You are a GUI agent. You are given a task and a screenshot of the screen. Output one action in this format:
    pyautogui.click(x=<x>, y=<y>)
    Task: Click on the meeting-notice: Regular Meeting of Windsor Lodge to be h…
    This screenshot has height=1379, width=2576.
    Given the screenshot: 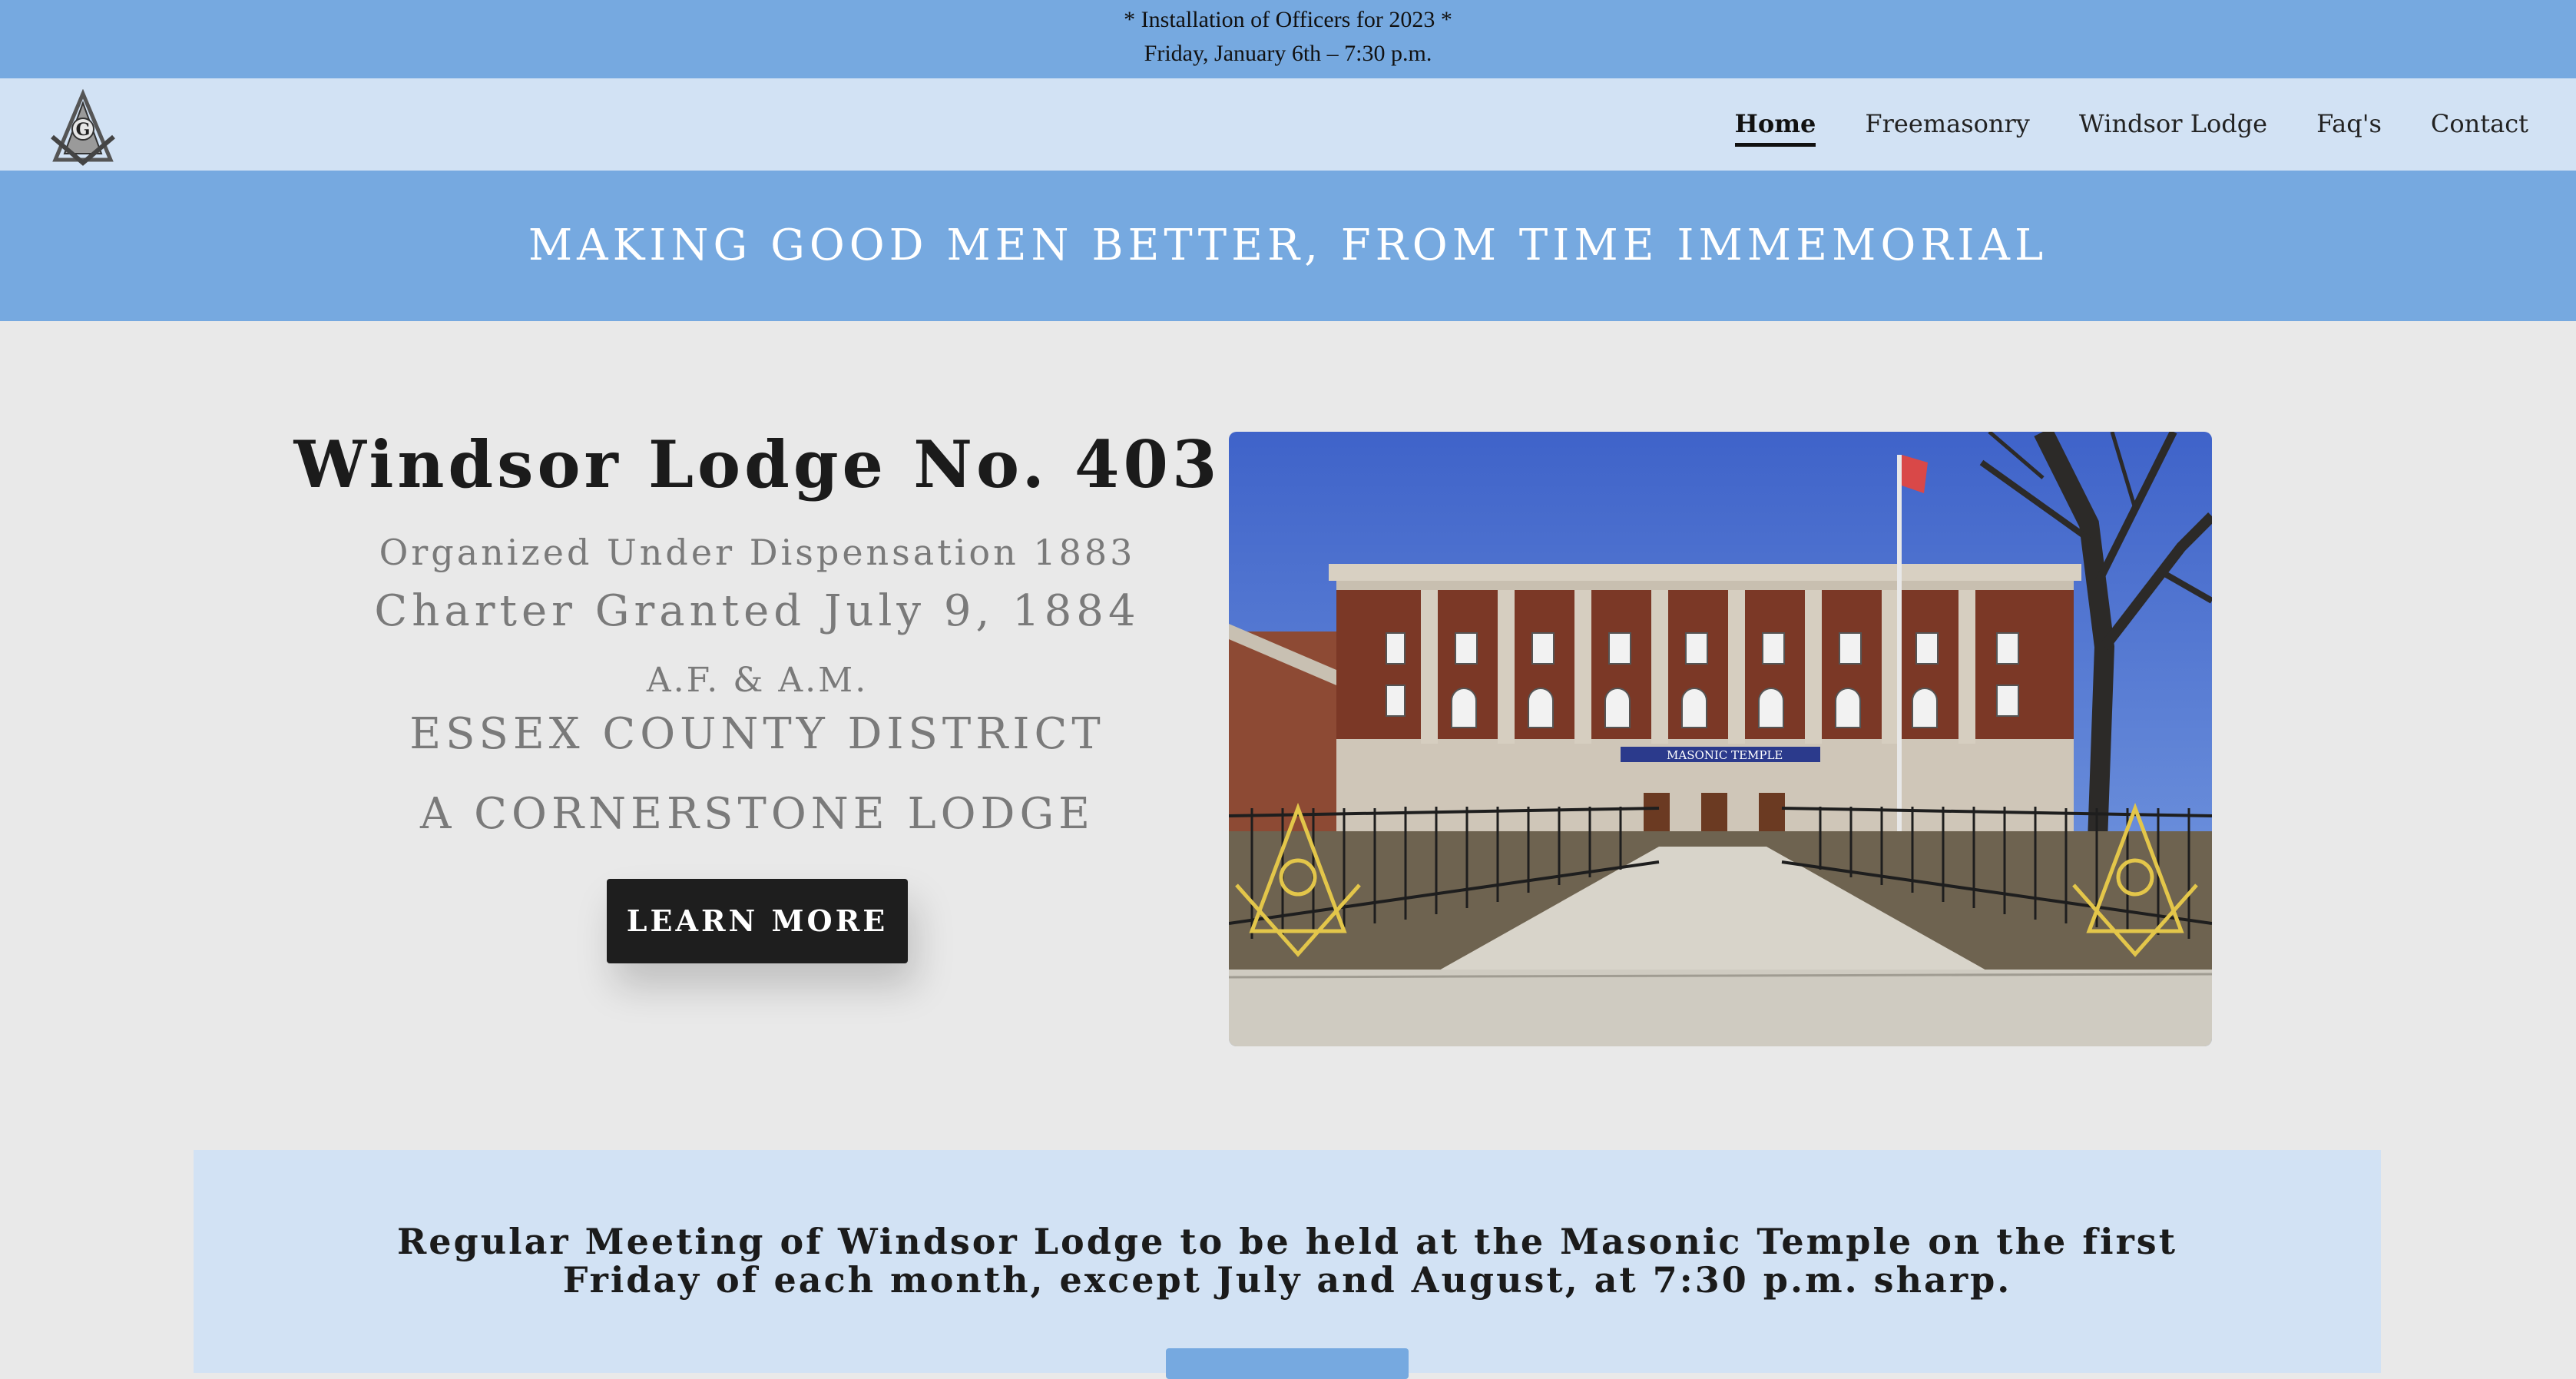 What is the action you would take?
    pyautogui.click(x=1287, y=1264)
    